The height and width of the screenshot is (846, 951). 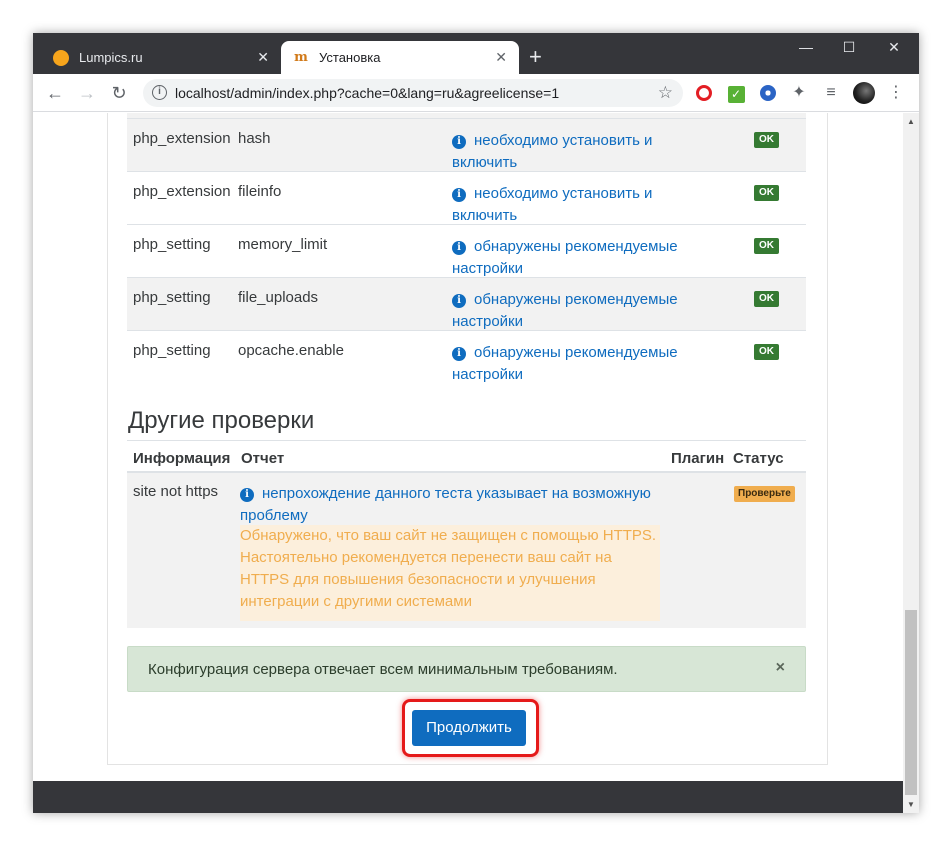 What do you see at coordinates (400, 57) in the screenshot?
I see `tab-installation: m Установка ✕` at bounding box center [400, 57].